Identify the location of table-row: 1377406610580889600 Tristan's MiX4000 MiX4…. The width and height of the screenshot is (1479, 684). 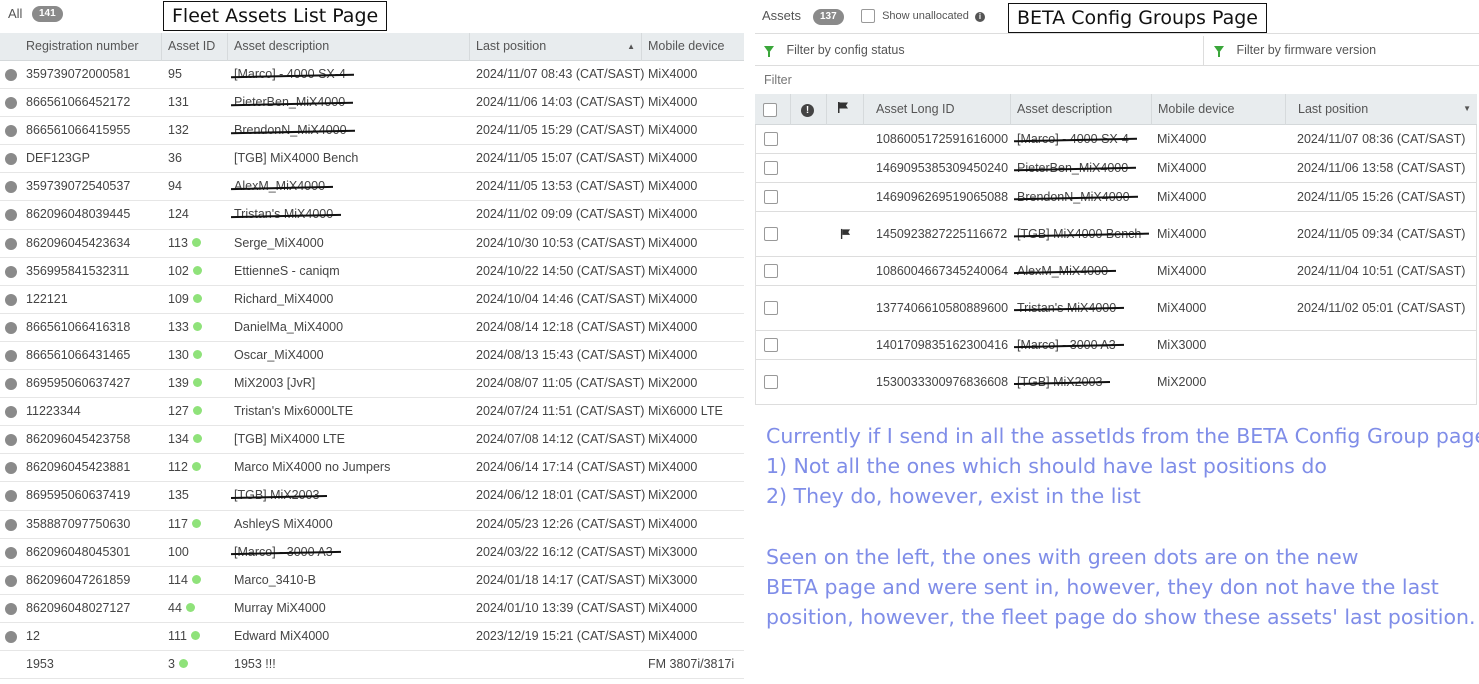
(1116, 308).